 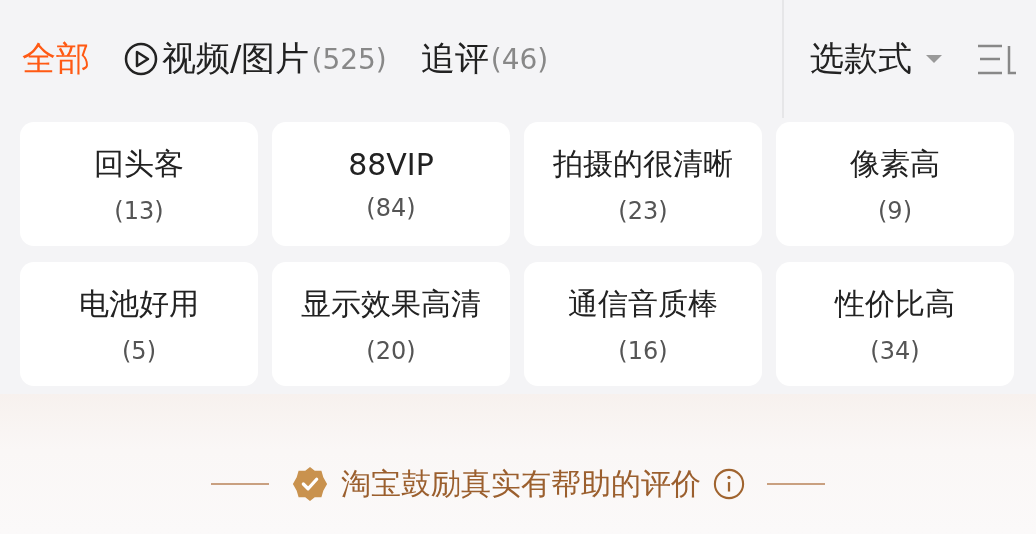 I want to click on caret-icon, so click(x=934, y=59).